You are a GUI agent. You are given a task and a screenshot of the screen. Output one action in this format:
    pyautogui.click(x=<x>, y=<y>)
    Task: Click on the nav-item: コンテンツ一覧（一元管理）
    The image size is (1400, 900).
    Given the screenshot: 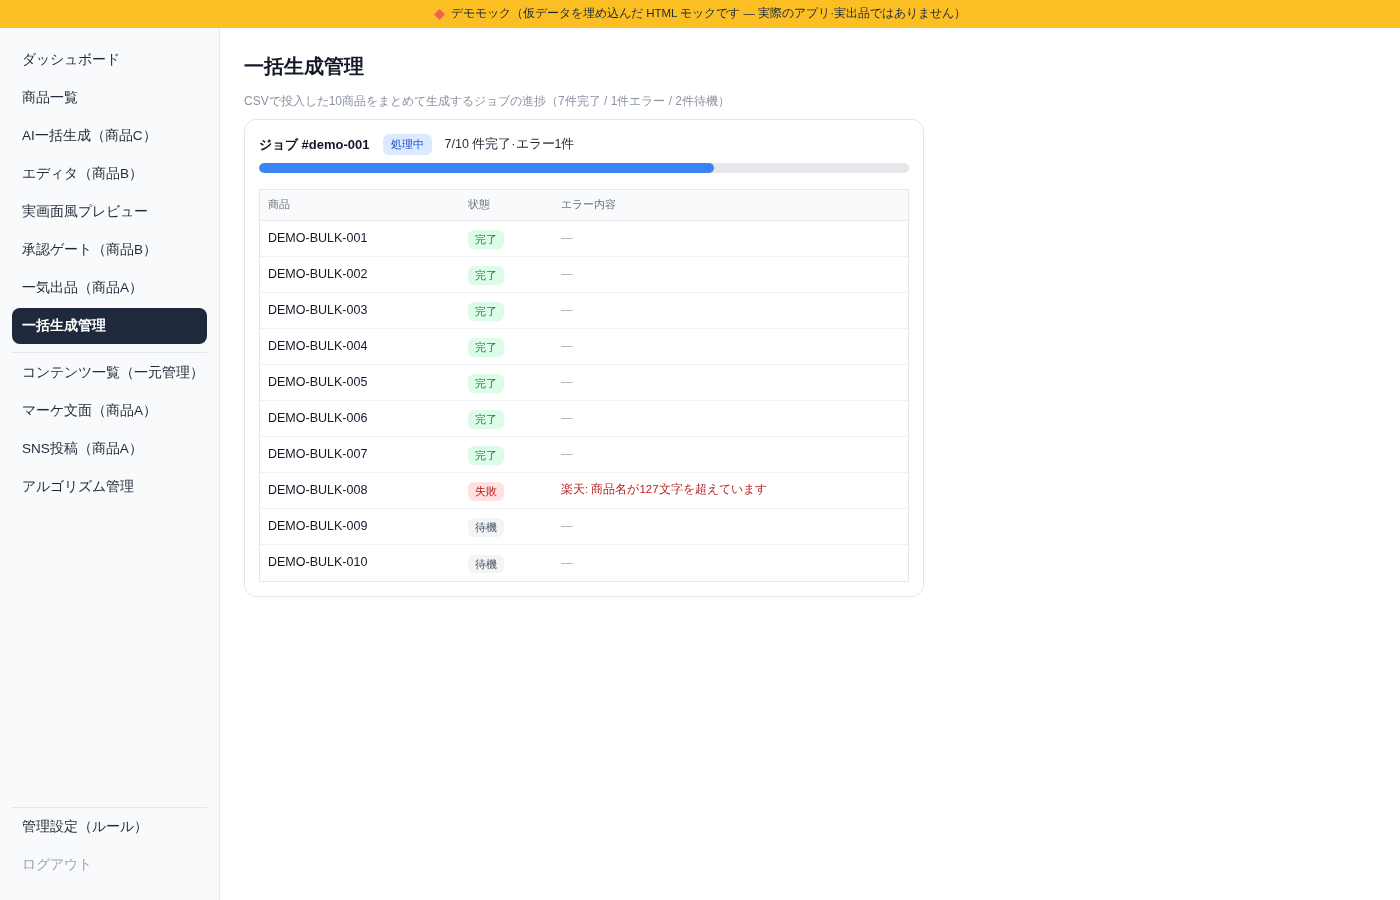 What is the action you would take?
    pyautogui.click(x=109, y=373)
    